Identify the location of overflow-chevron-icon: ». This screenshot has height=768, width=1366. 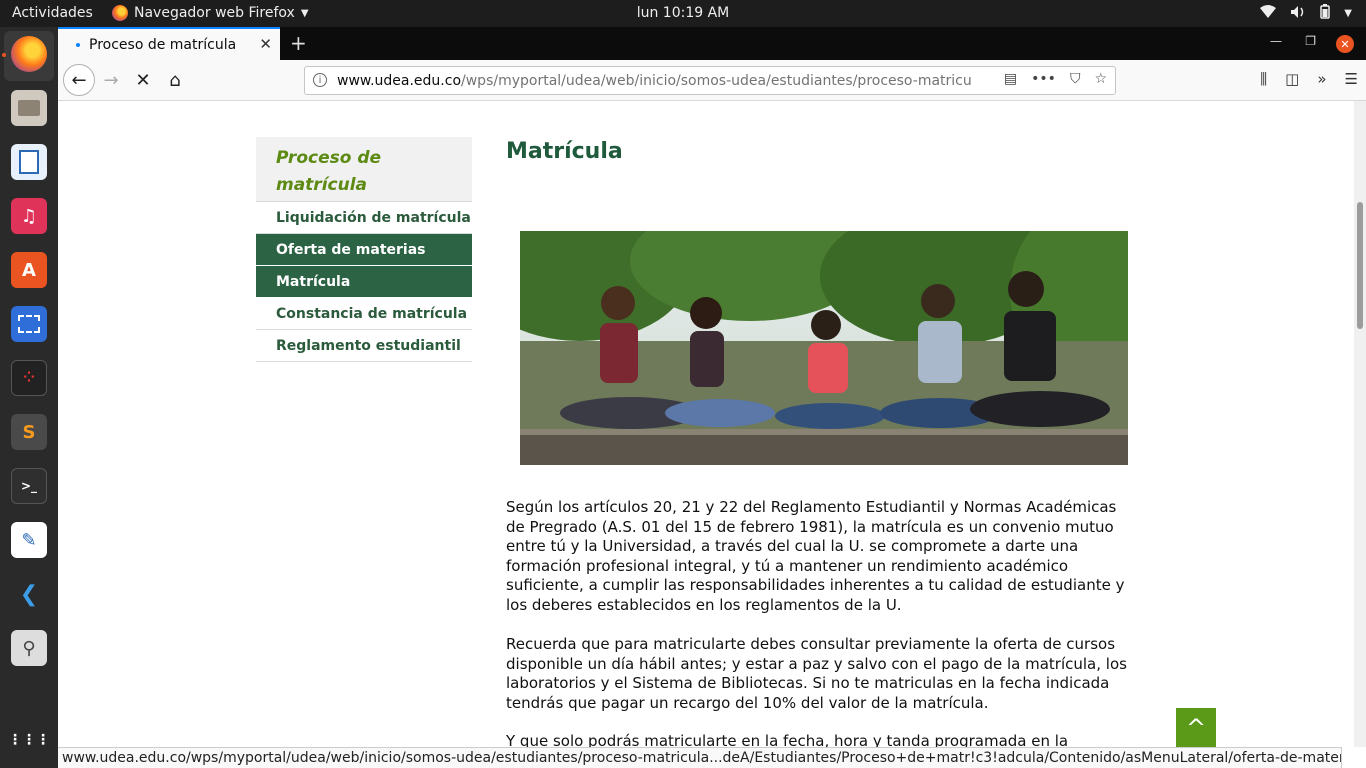
(1321, 79).